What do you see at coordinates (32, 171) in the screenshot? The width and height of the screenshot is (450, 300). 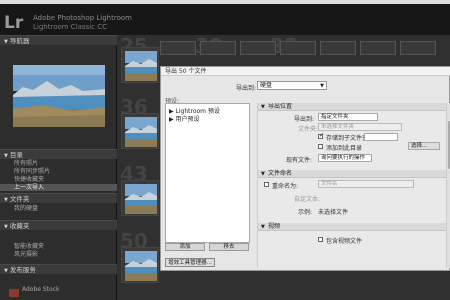 I see `catalog-item-synced: 所有同步照片` at bounding box center [32, 171].